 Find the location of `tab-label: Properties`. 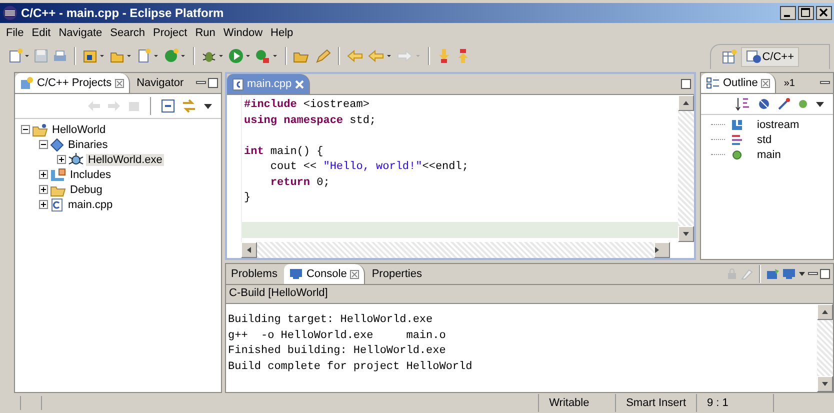

tab-label: Properties is located at coordinates (397, 274).